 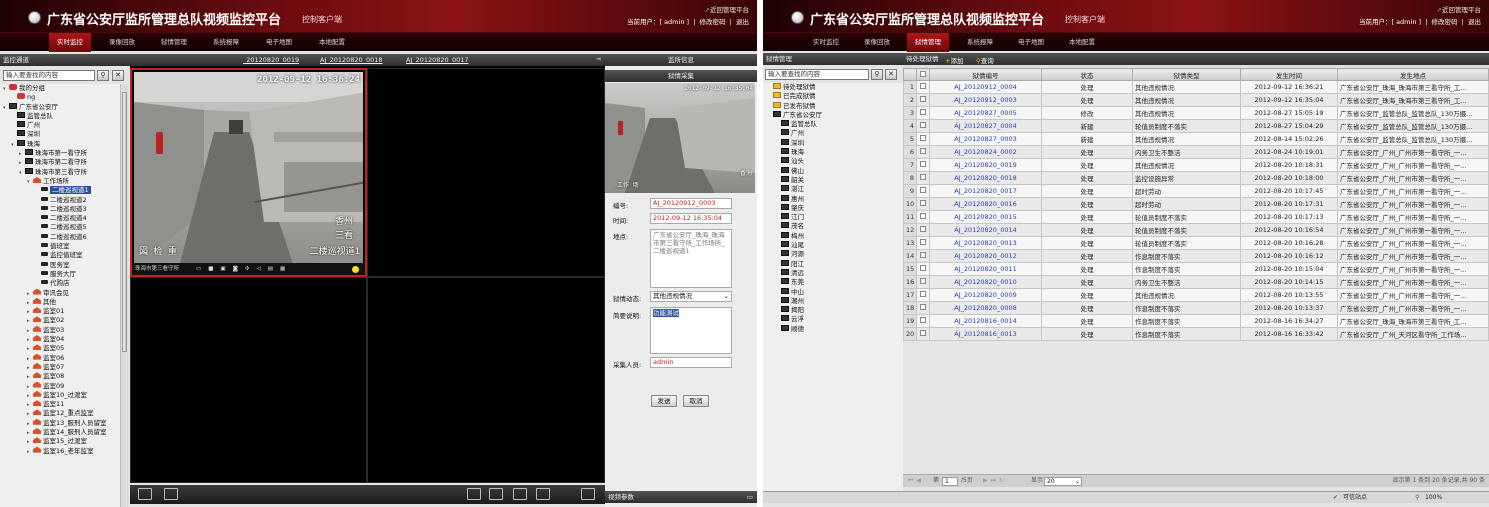 What do you see at coordinates (985, 217) in the screenshot?
I see `incident-id-link: AJ_20120820_0015` at bounding box center [985, 217].